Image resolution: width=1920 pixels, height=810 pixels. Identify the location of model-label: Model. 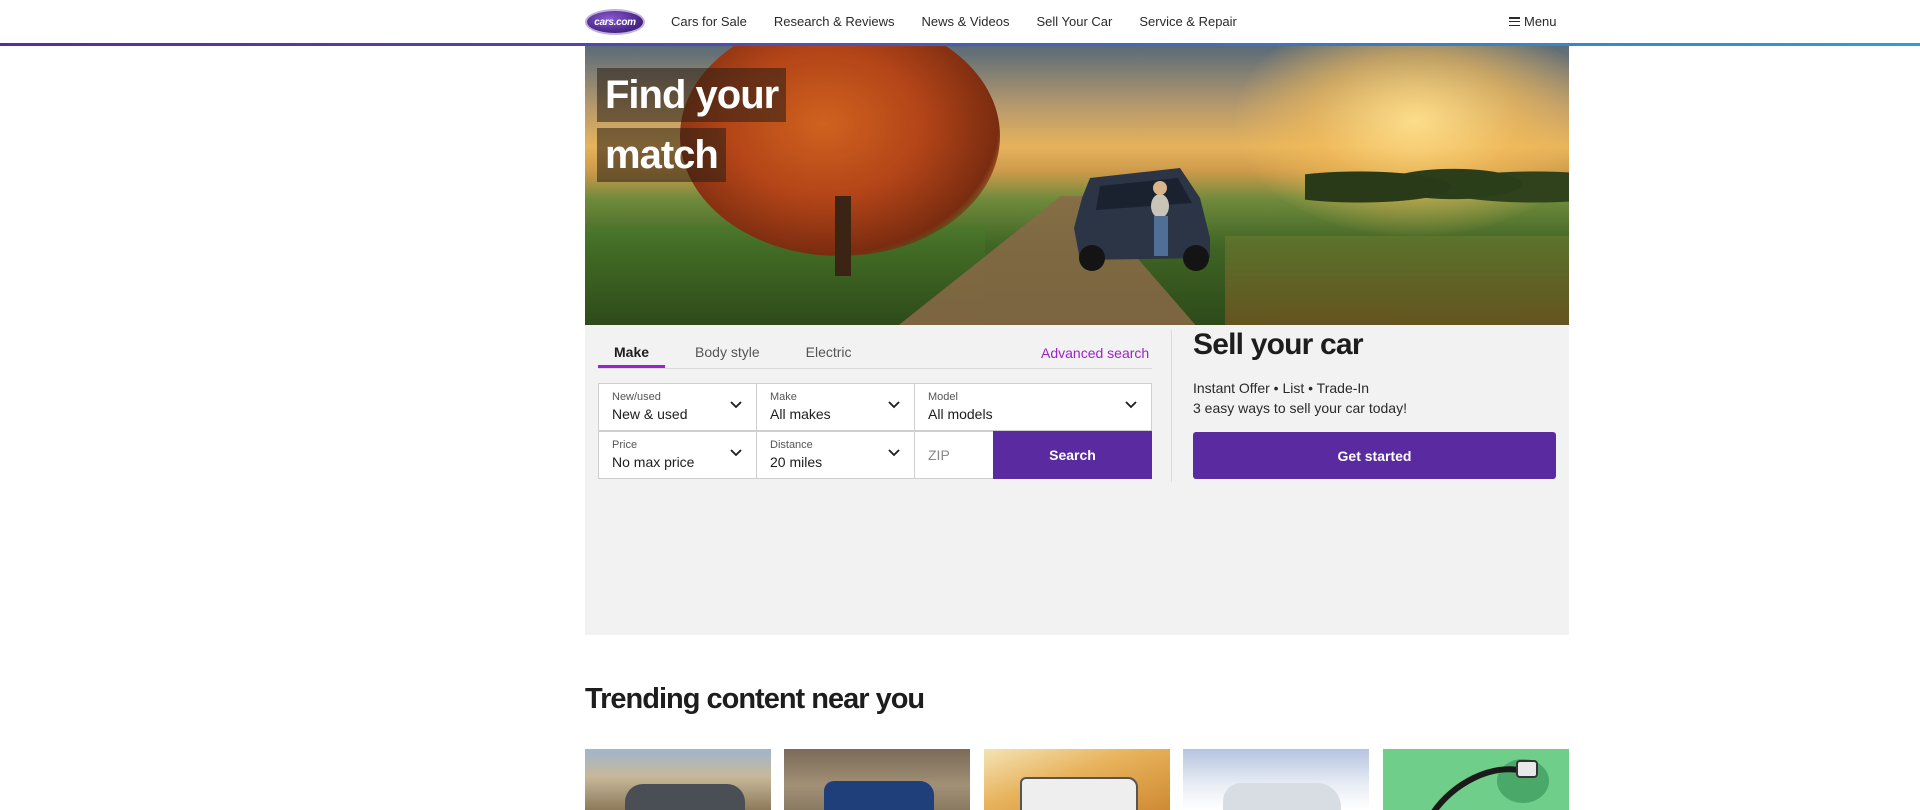
(943, 397).